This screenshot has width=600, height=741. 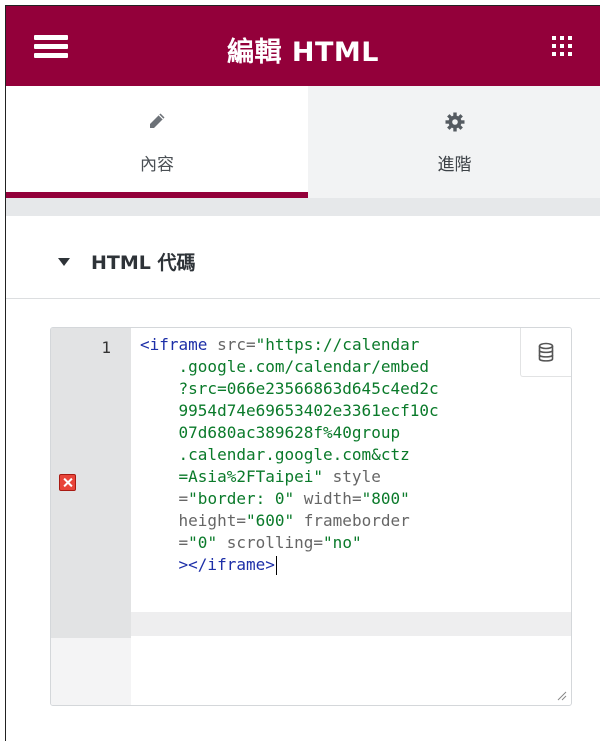 I want to click on code-token: height=, so click(x=193, y=520).